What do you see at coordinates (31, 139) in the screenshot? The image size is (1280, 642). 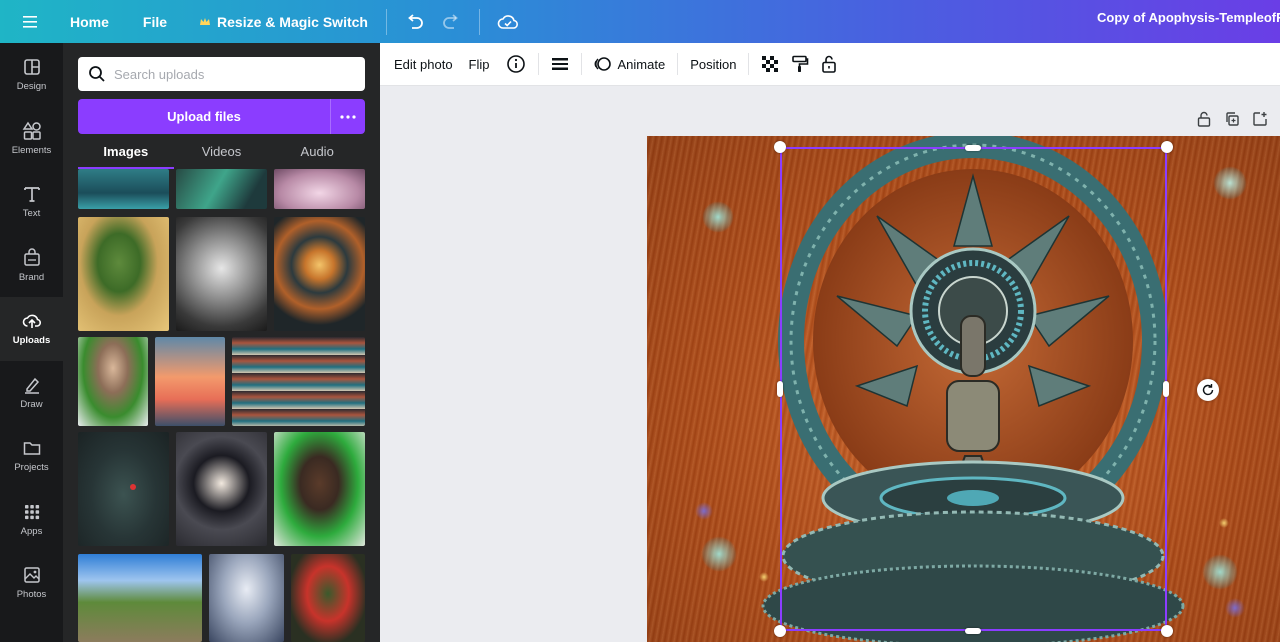 I see `rail-item-elements: Elements` at bounding box center [31, 139].